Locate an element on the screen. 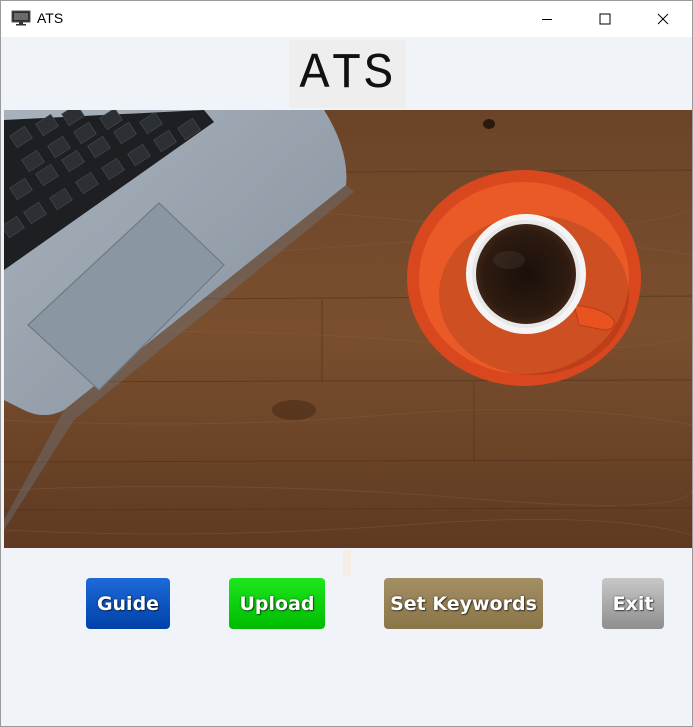  close-icon is located at coordinates (663, 19).